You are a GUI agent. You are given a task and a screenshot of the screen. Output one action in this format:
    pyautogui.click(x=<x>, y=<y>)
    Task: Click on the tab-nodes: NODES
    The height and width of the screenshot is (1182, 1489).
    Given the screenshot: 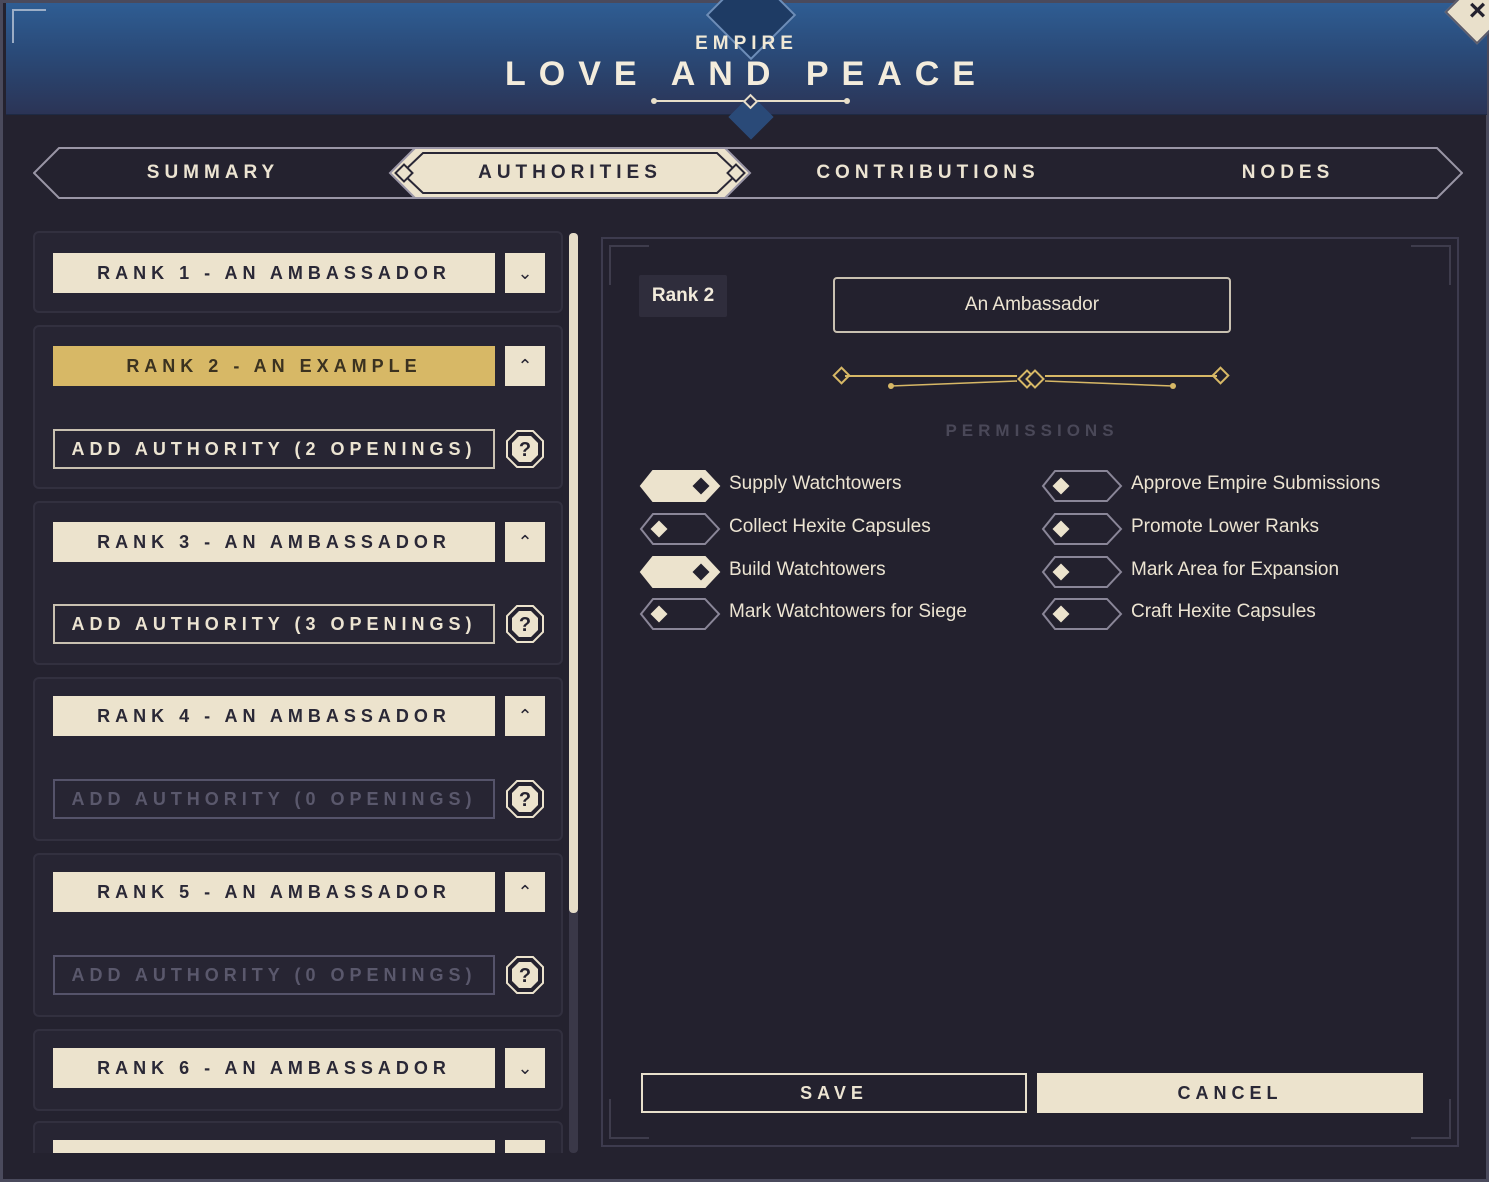 What is the action you would take?
    pyautogui.click(x=1288, y=173)
    